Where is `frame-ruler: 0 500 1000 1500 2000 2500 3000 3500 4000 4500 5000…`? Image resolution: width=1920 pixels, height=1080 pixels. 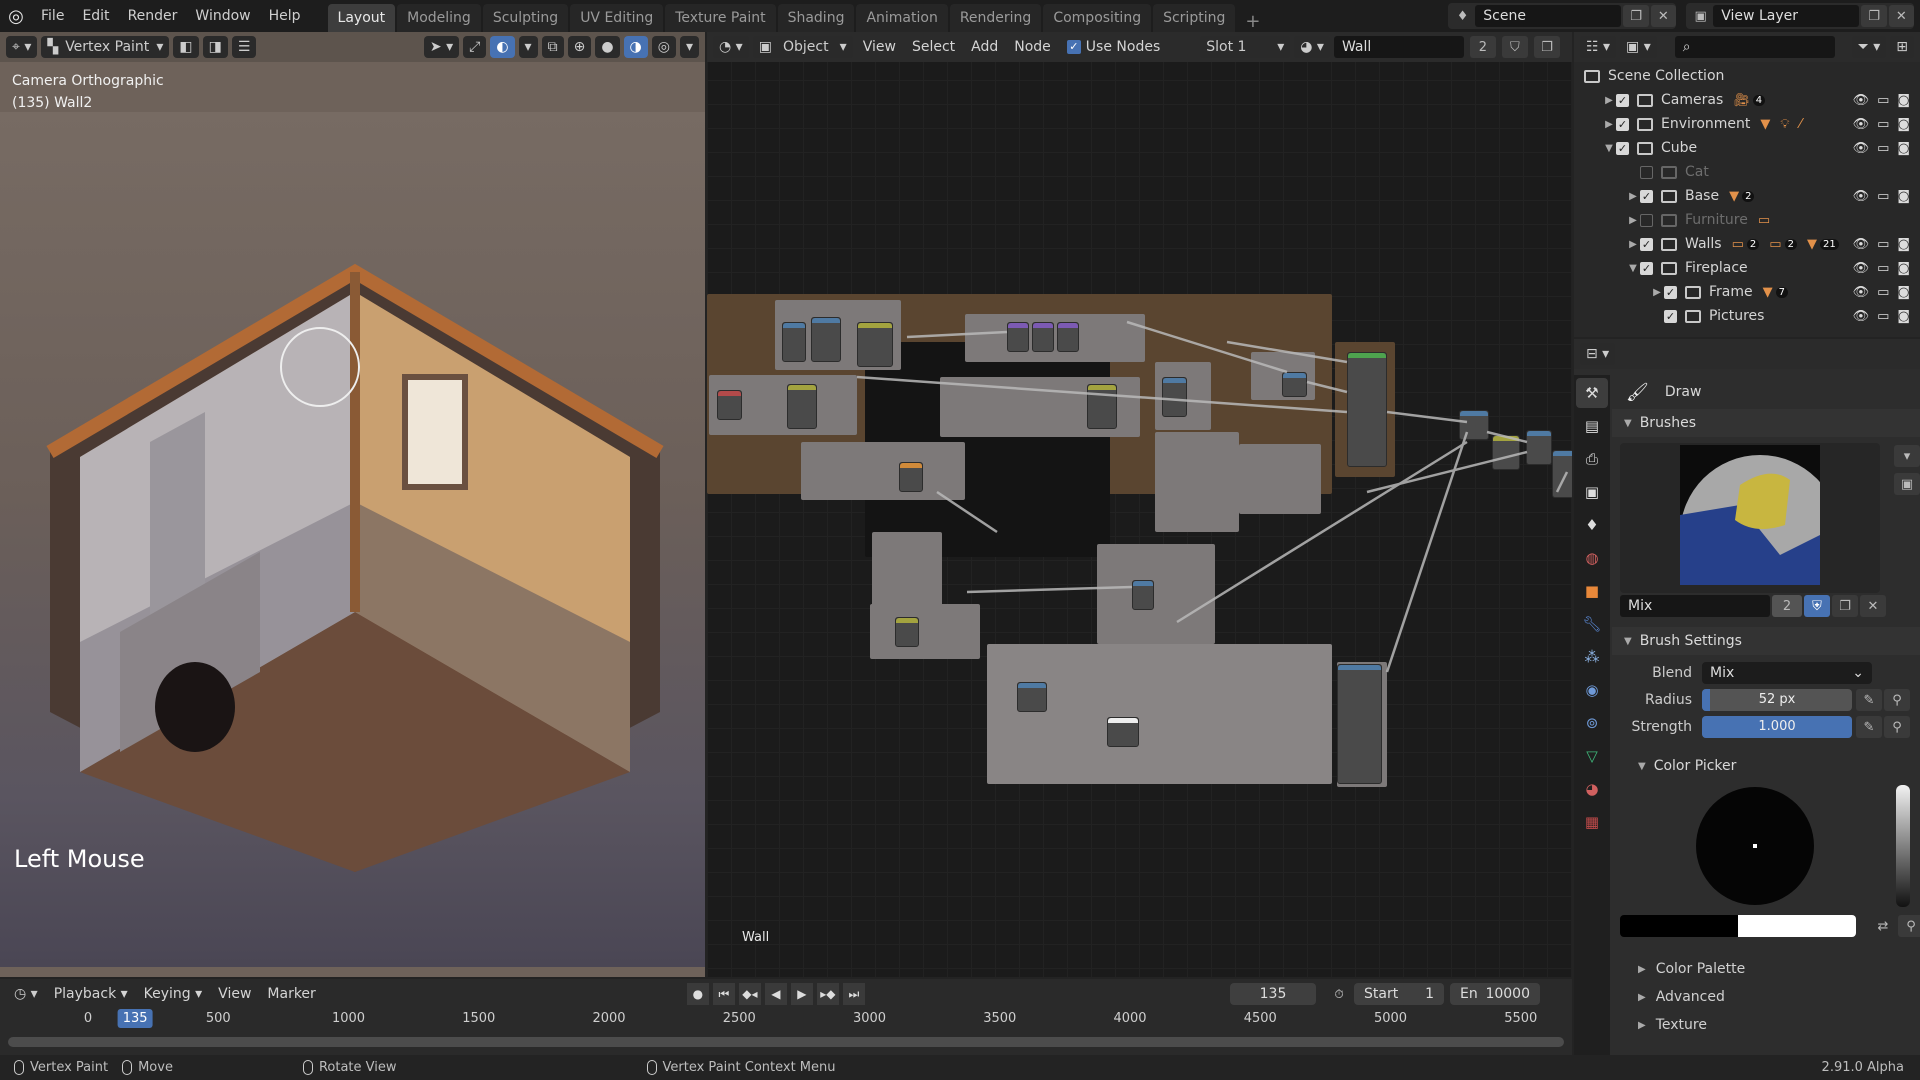
frame-ruler: 0 500 1000 1500 2000 2500 3000 3500 4000 4500 5000… is located at coordinates (786, 1022).